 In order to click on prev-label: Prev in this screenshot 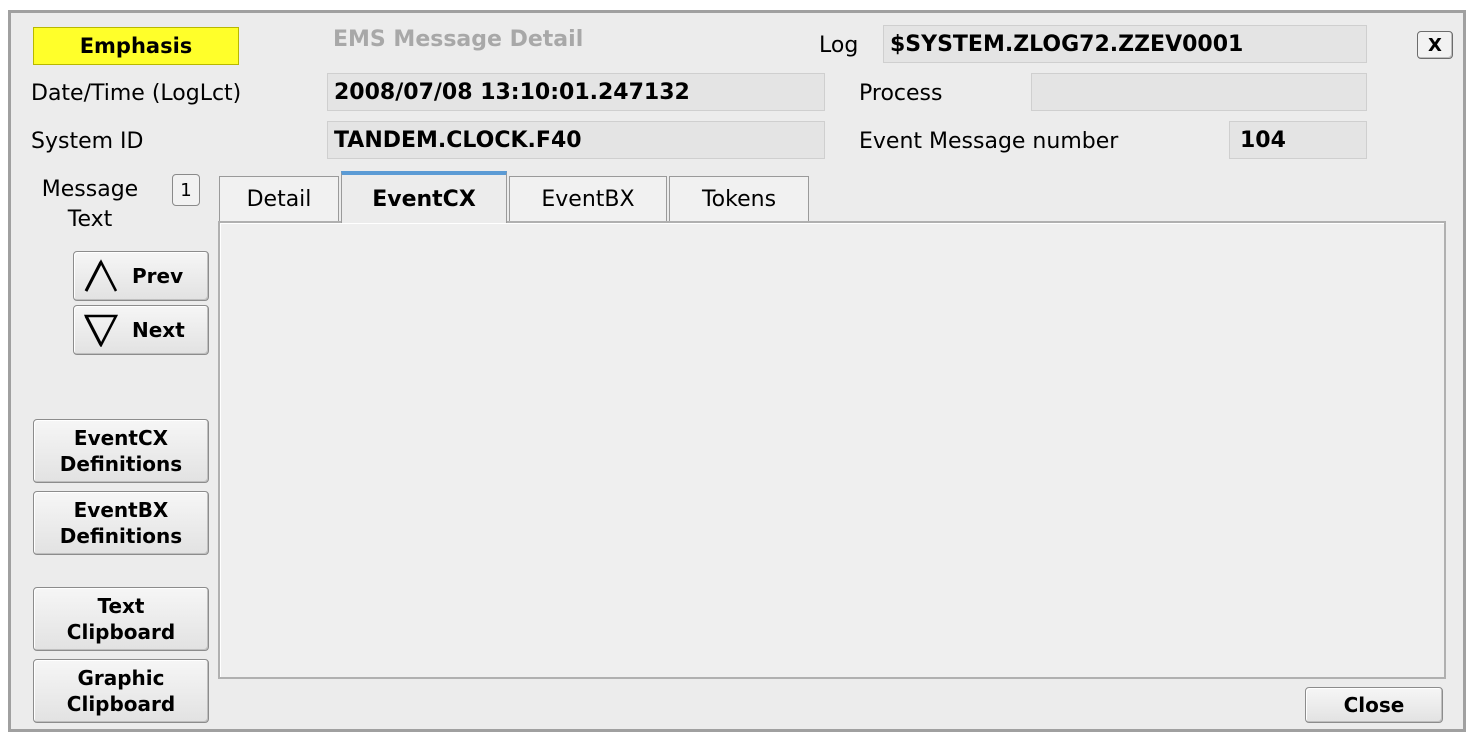, I will do `click(158, 276)`.